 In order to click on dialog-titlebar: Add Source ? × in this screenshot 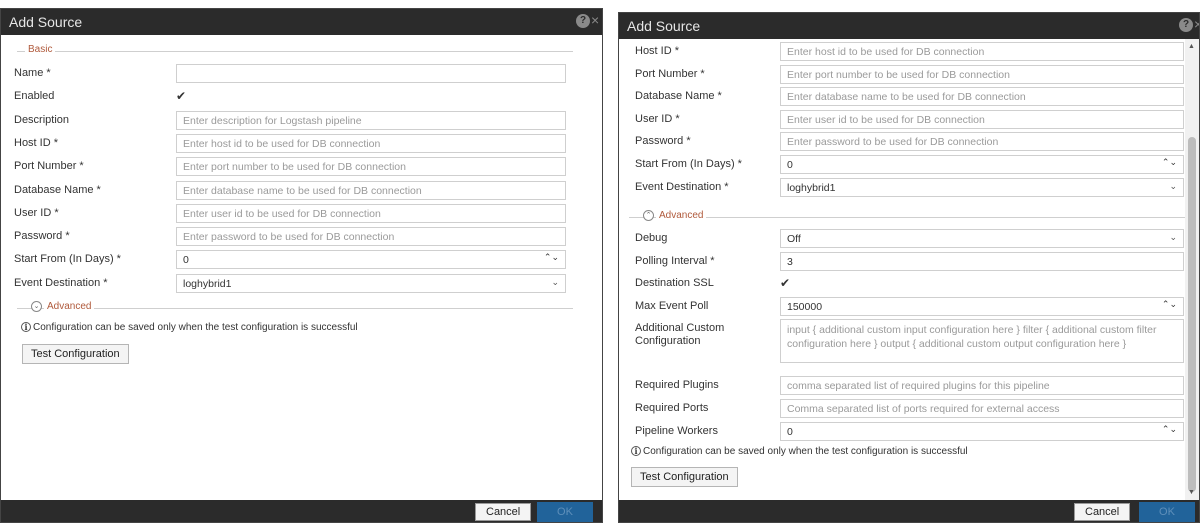, I will do `click(301, 22)`.